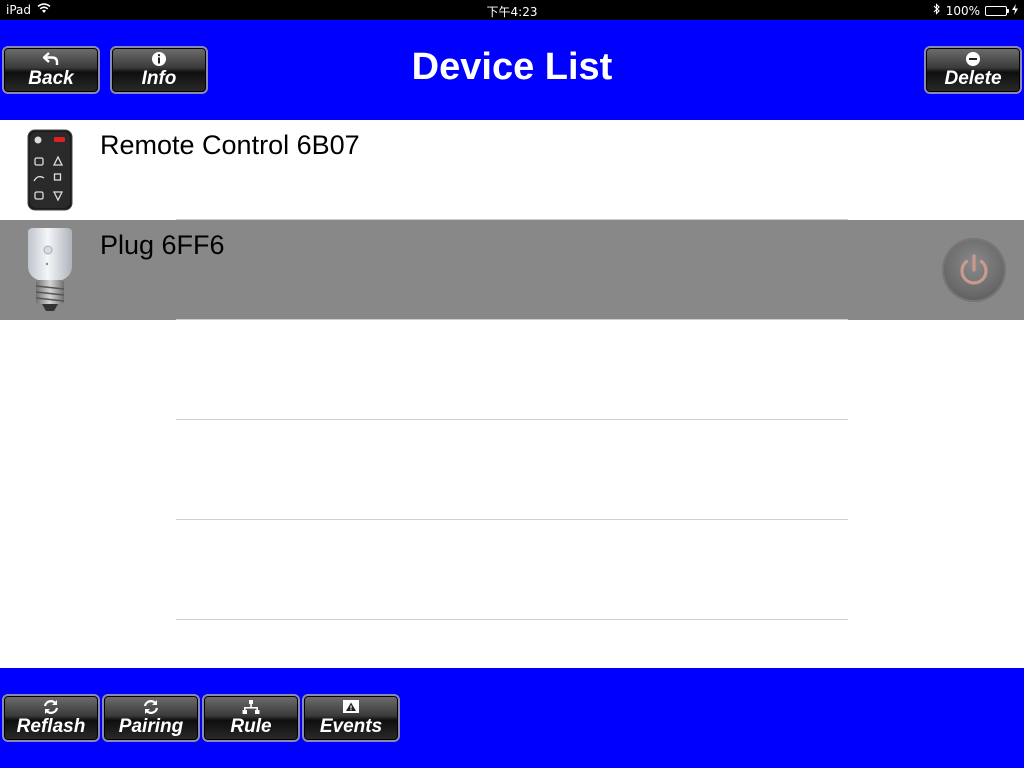 This screenshot has width=1024, height=768. I want to click on status-bar: iPad 下午4:23 100%, so click(512, 10).